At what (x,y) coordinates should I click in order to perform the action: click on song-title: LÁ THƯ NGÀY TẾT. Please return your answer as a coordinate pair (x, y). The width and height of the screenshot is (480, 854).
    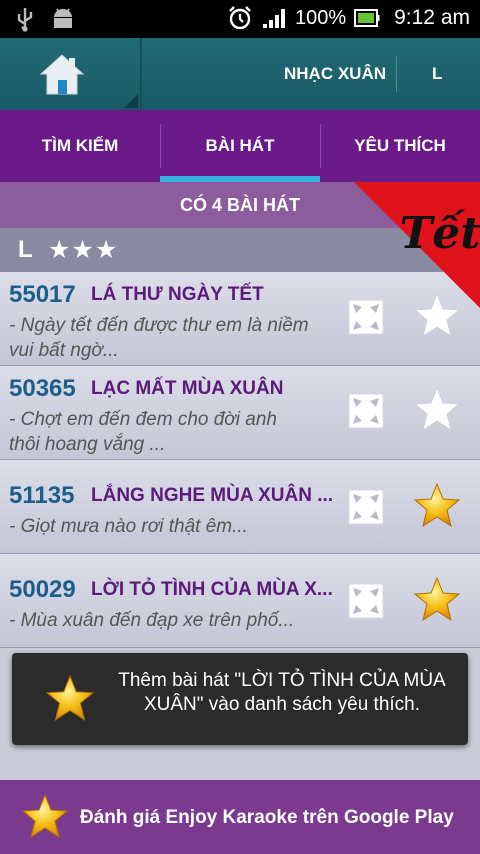
    Looking at the image, I should click on (177, 294).